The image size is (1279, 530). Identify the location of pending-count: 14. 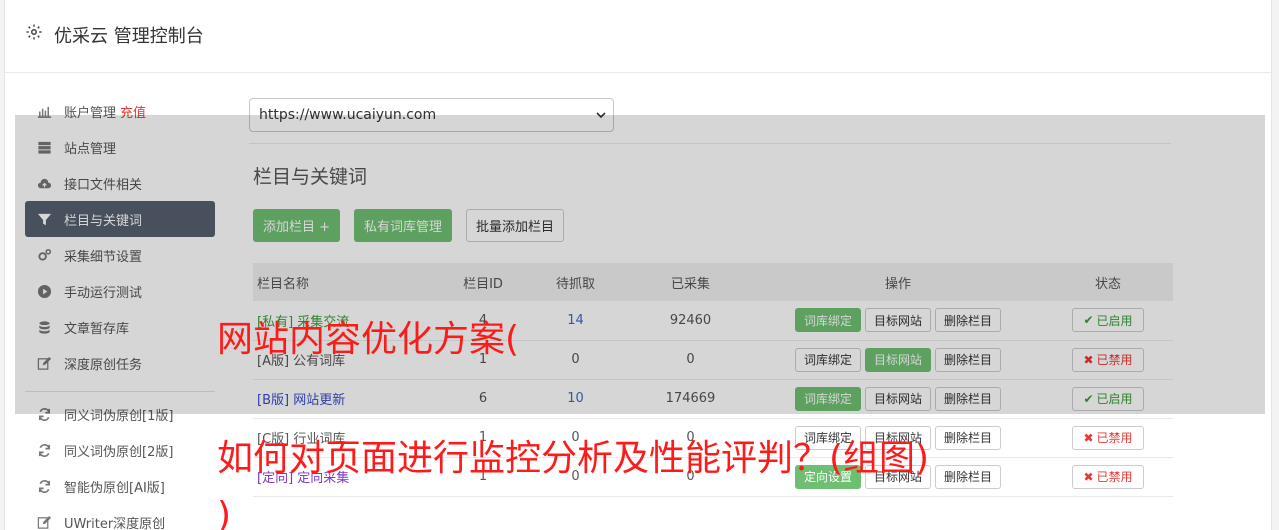
(575, 320).